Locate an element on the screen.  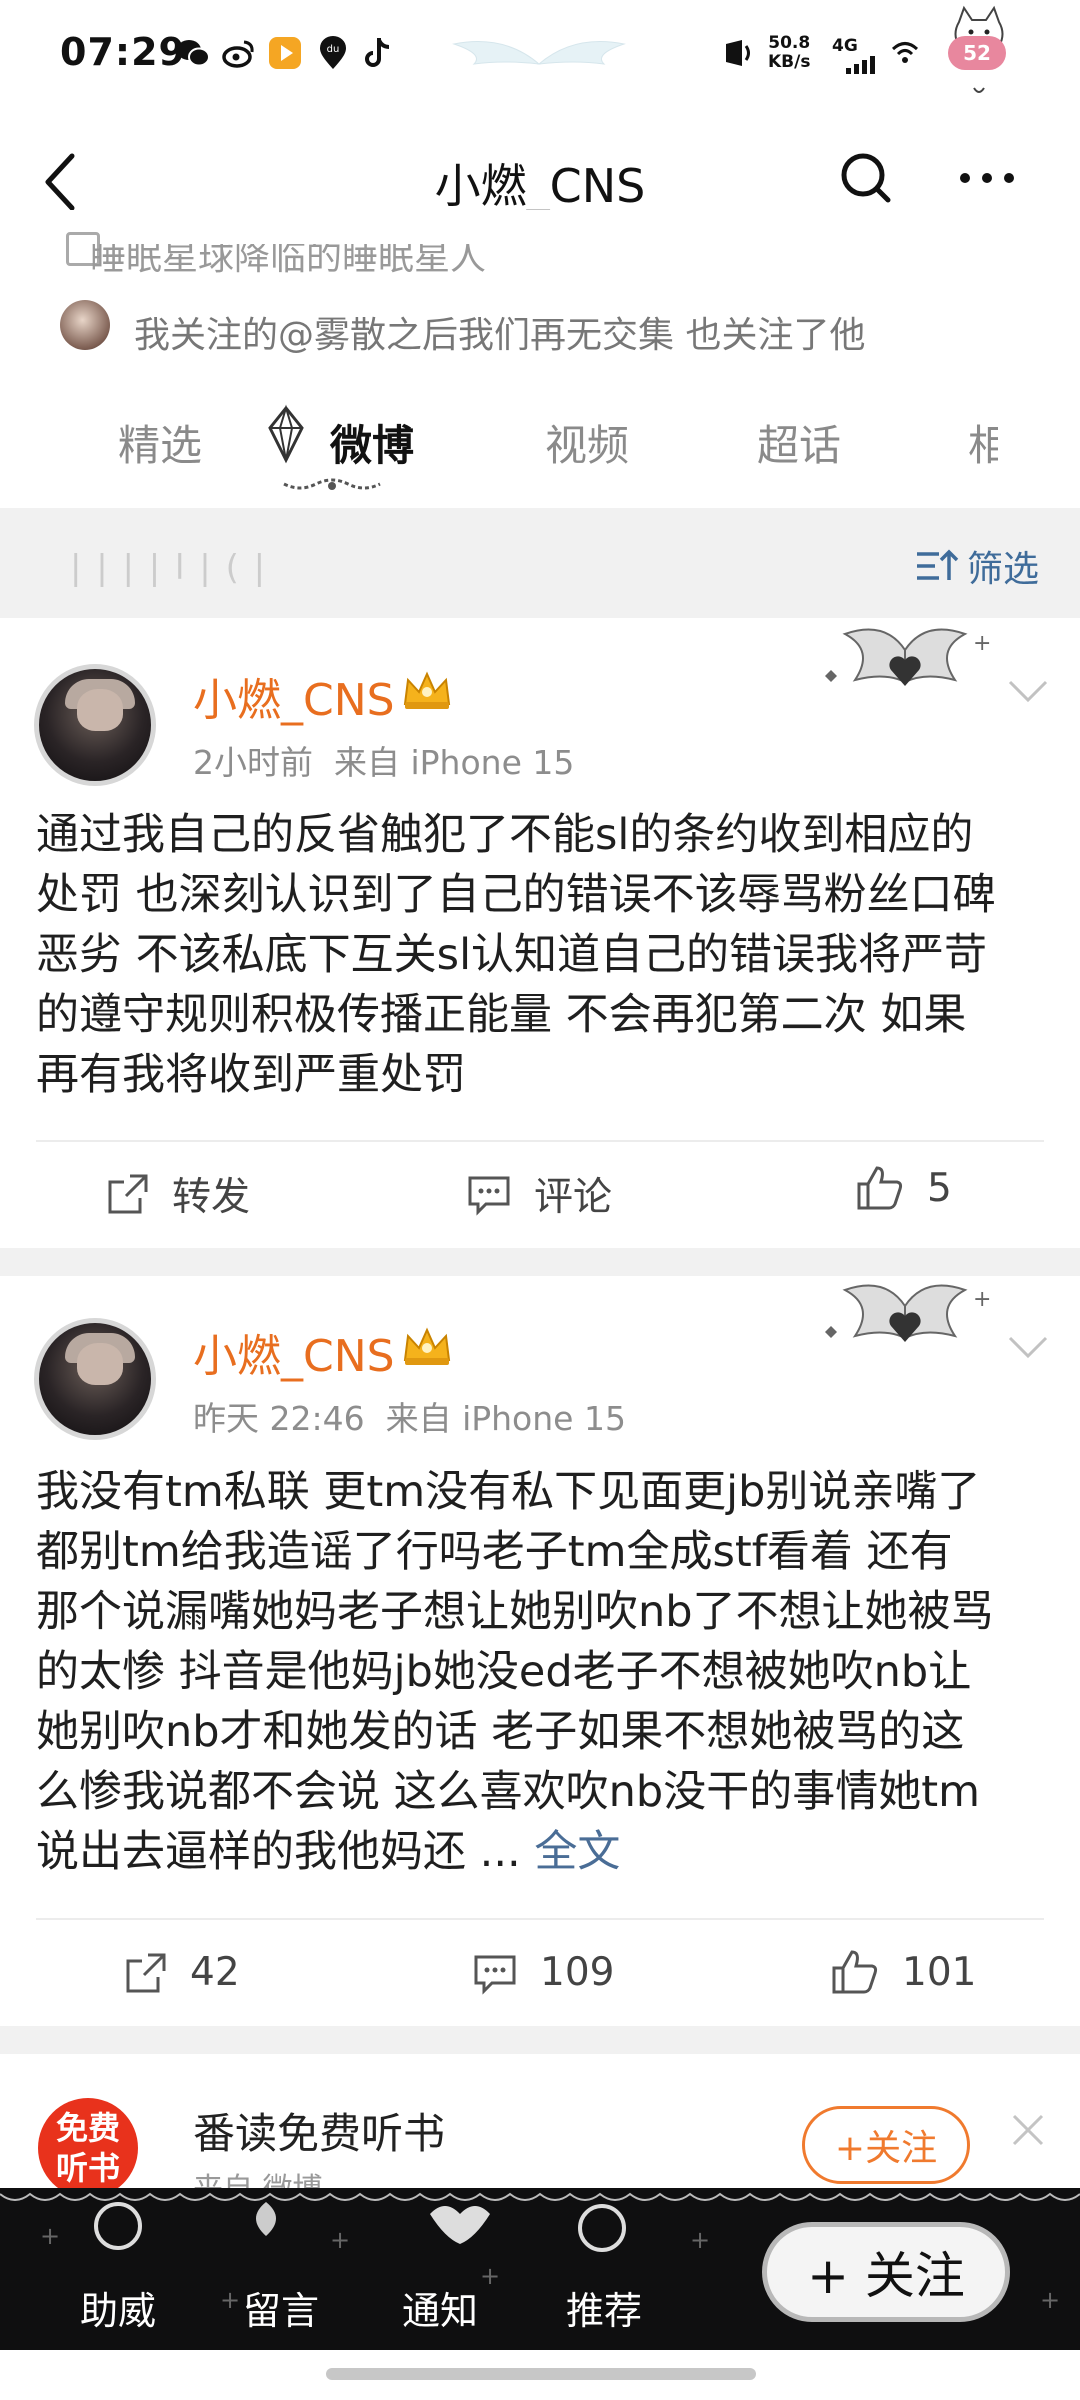
post-meta: 2小时前 来自 iPhone 15 is located at coordinates (383, 760).